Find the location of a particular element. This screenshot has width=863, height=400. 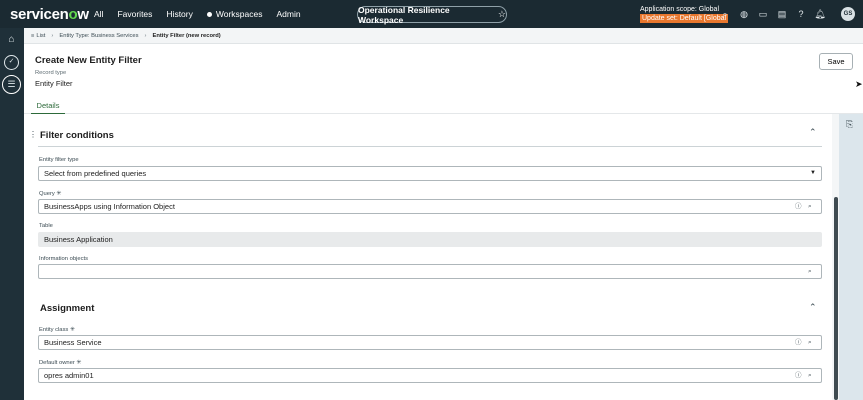

query-label-text: Query is located at coordinates (47, 194).